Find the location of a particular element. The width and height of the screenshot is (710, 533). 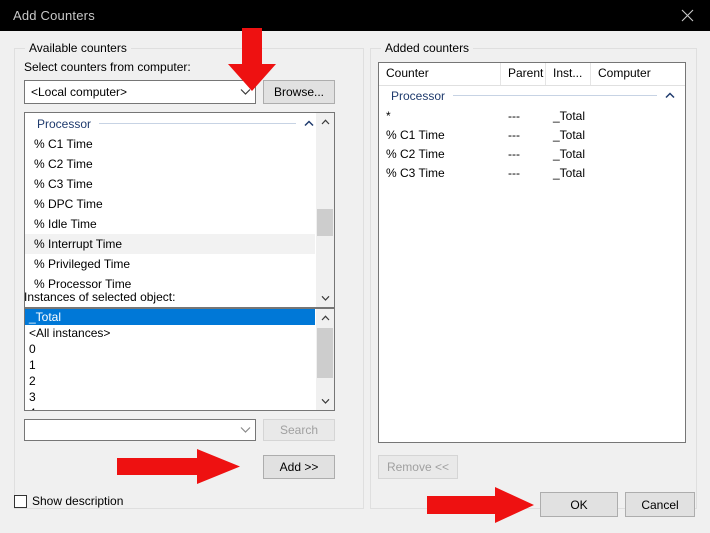

instance-item: <All instances> is located at coordinates (170, 333).